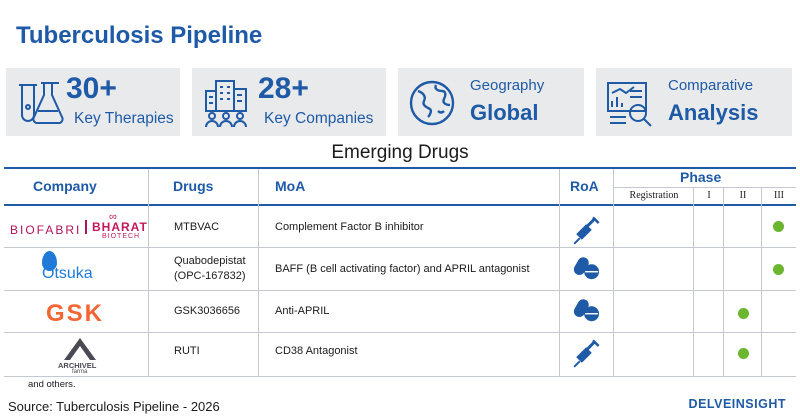  Describe the element at coordinates (319, 118) in the screenshot. I see `stat-companies-label: Key Companies` at that location.